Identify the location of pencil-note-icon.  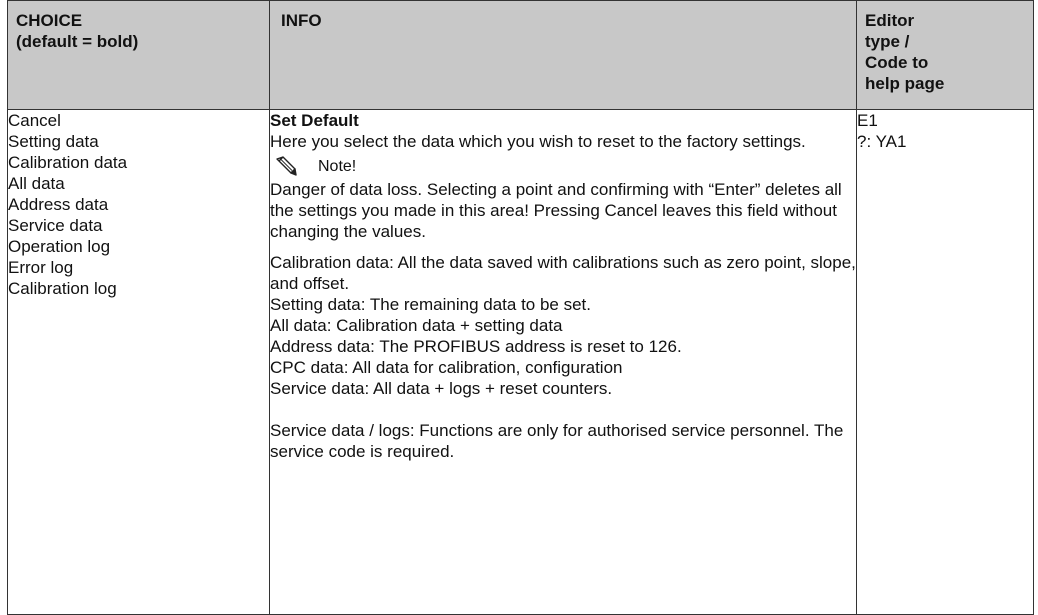
(286, 166).